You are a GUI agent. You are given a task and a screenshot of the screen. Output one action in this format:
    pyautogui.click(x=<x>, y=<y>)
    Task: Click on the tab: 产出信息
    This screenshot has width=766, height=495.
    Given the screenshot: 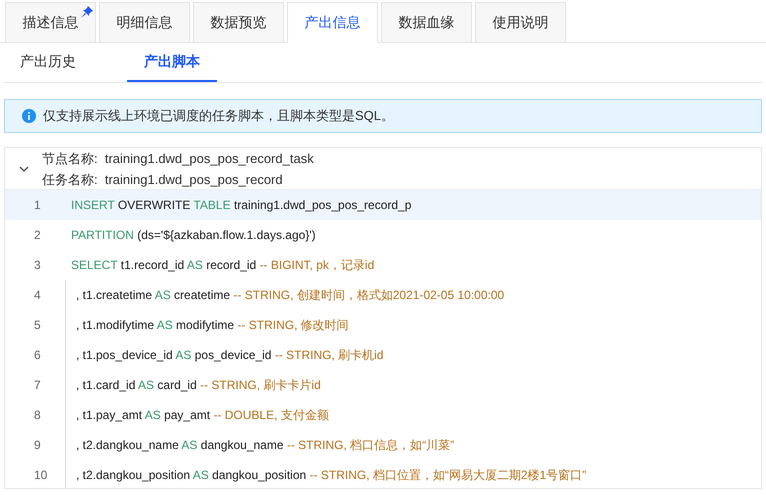 What is the action you would take?
    pyautogui.click(x=332, y=22)
    